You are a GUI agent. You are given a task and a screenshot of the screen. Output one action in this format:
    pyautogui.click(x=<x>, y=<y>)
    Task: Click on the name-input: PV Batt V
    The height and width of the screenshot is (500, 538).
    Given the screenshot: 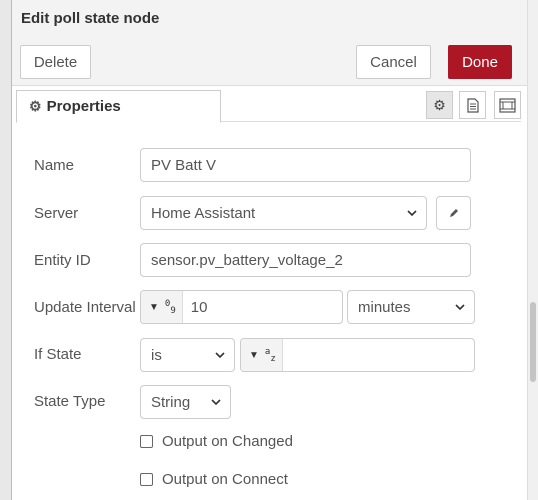 What is the action you would take?
    pyautogui.click(x=305, y=165)
    